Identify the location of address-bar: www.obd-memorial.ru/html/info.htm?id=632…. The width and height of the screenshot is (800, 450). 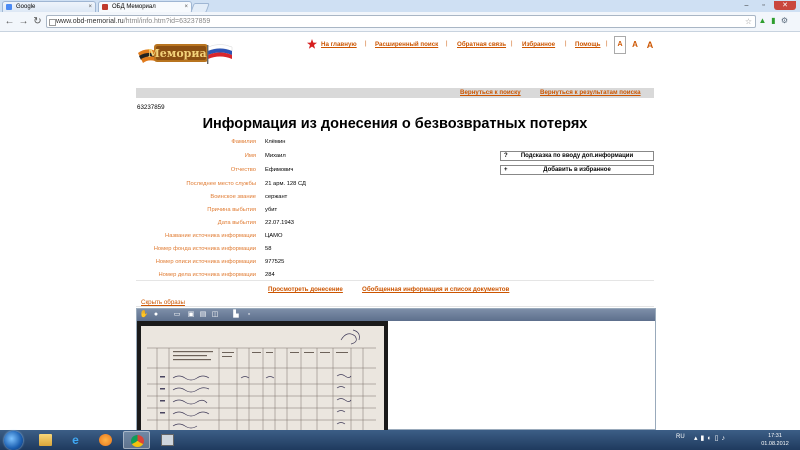
(401, 21).